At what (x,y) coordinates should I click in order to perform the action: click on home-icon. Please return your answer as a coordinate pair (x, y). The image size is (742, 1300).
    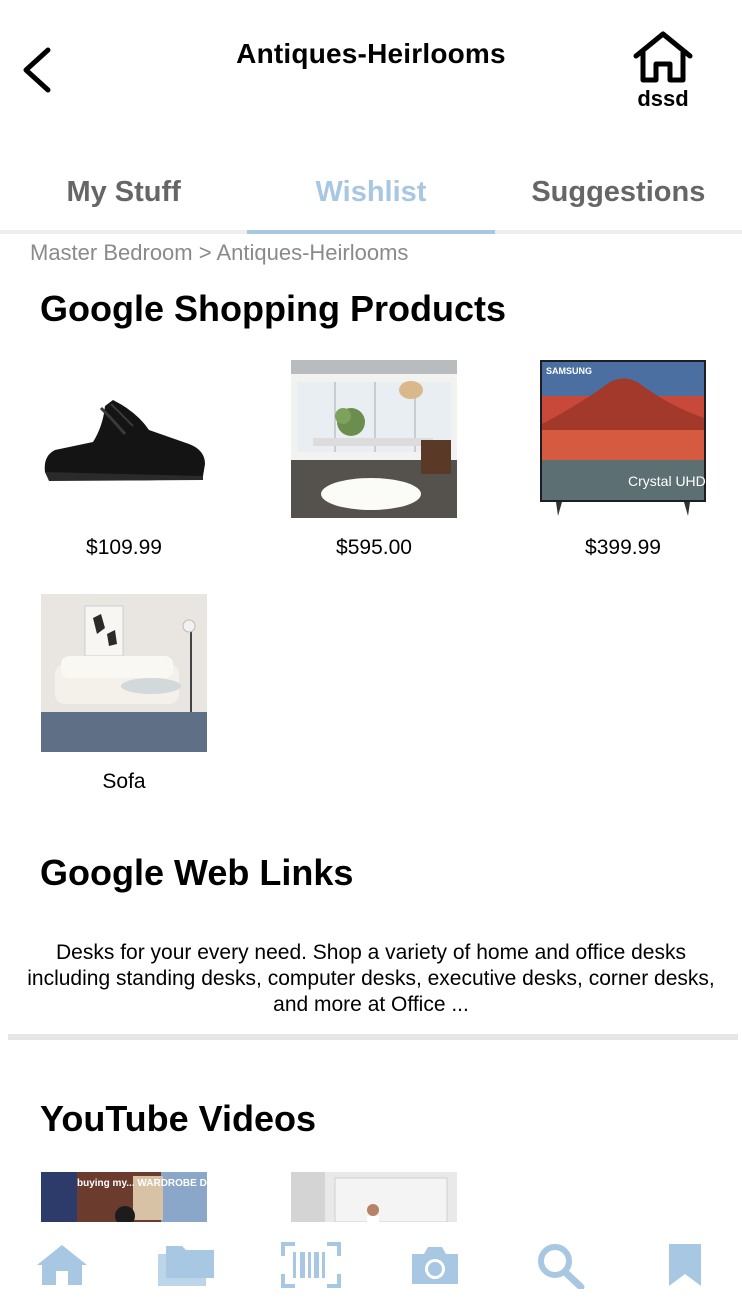
    Looking at the image, I should click on (62, 1265).